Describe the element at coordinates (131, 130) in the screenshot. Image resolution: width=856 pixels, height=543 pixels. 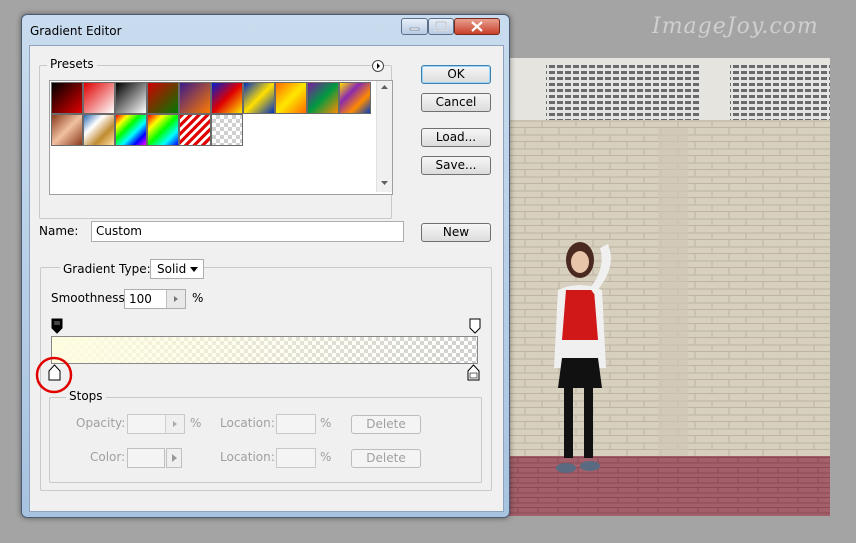
I see `preset-swatch-spectrum` at that location.